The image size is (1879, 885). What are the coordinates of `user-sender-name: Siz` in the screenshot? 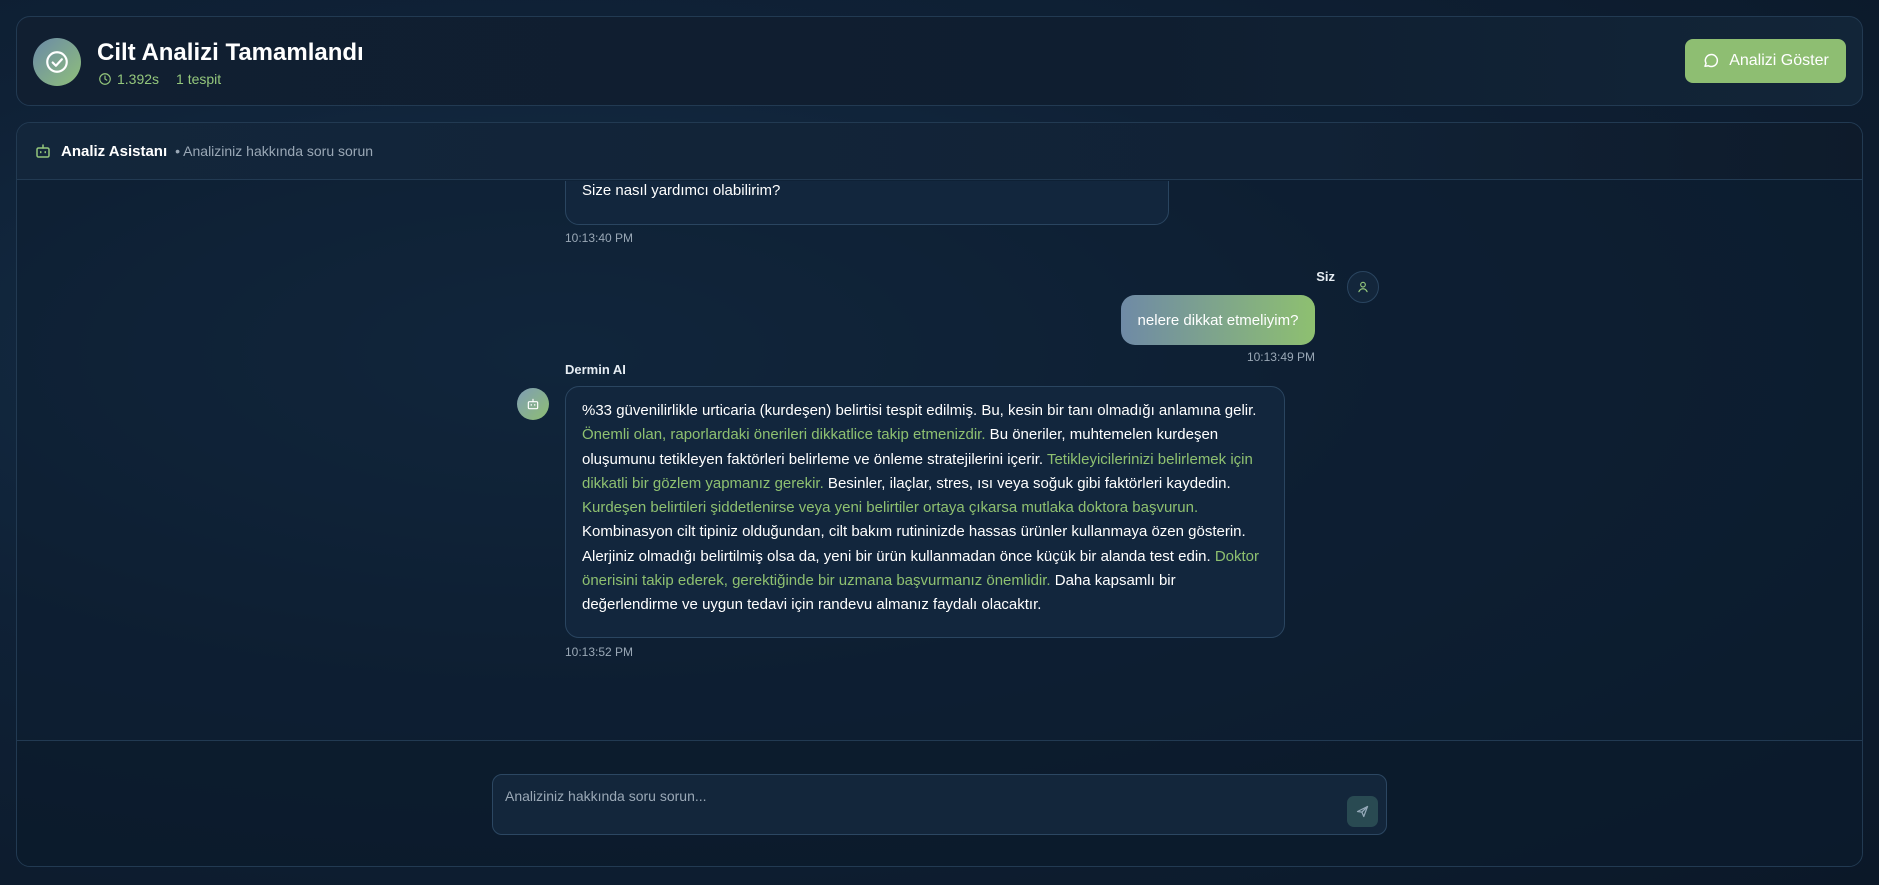 It's located at (1325, 276).